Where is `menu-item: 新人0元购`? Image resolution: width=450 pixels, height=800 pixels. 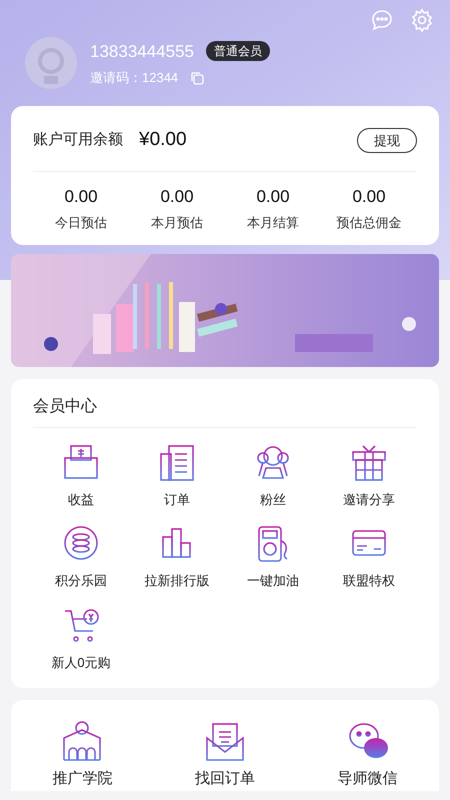 menu-item: 新人0元购 is located at coordinates (81, 639).